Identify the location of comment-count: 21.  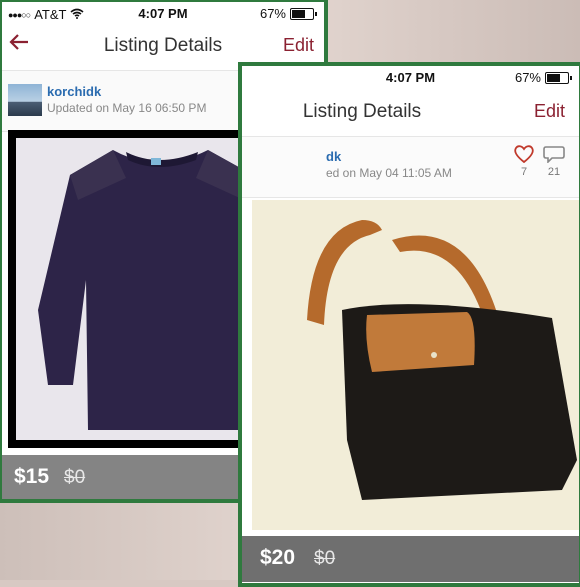
(554, 172).